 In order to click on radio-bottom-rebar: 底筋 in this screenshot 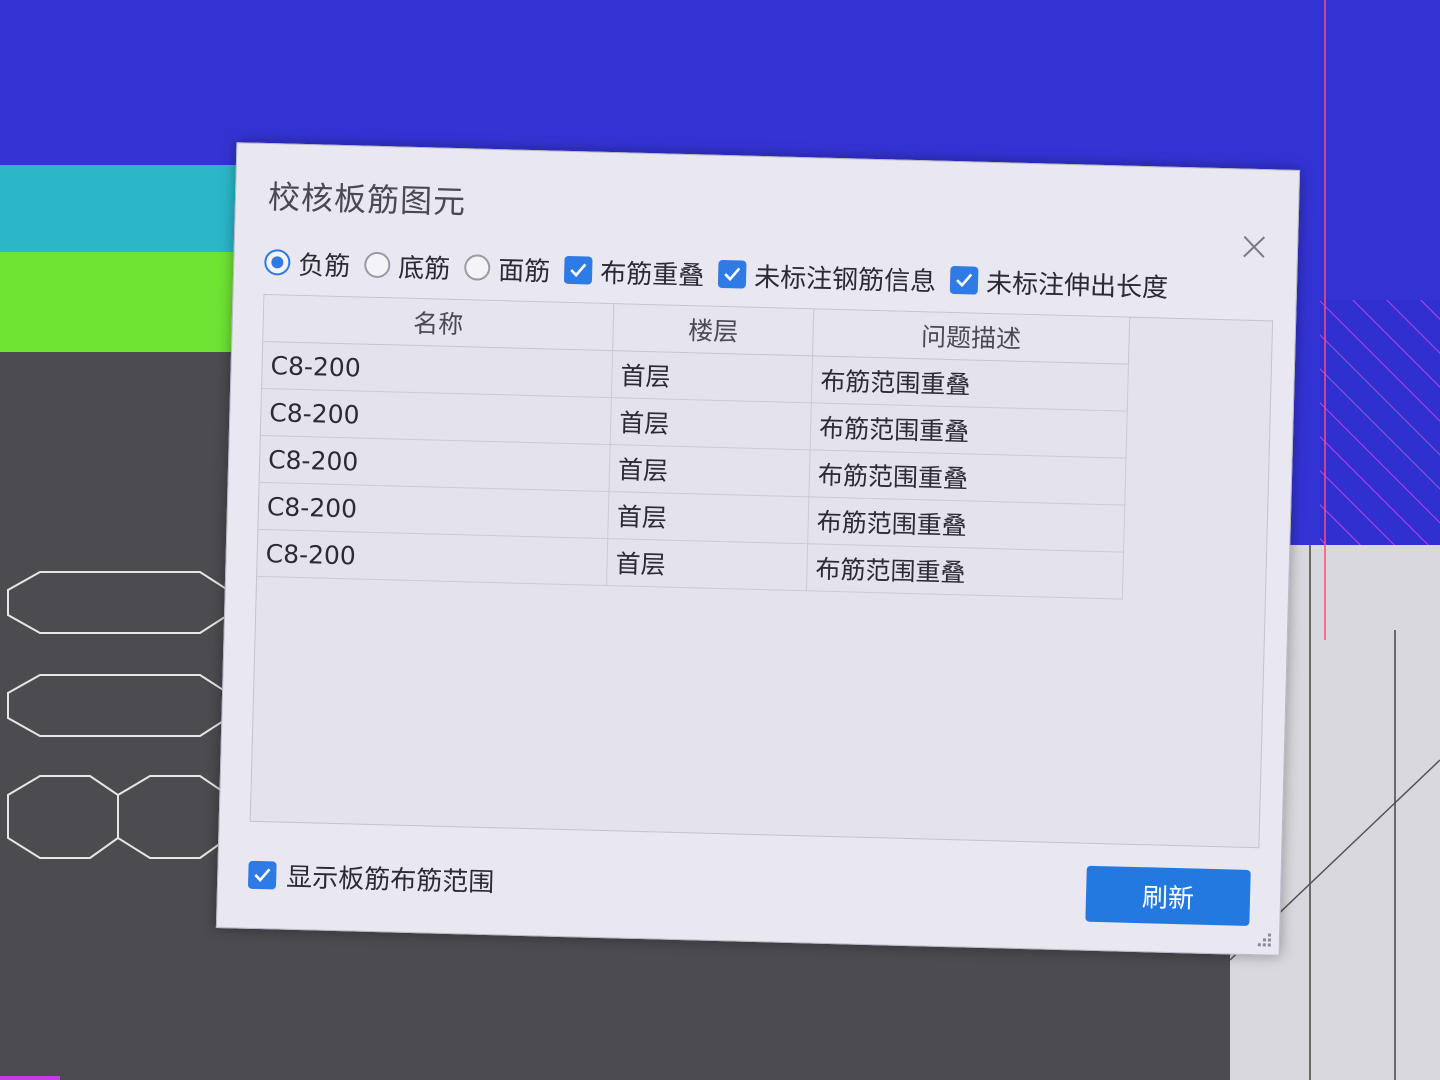, I will do `click(407, 265)`.